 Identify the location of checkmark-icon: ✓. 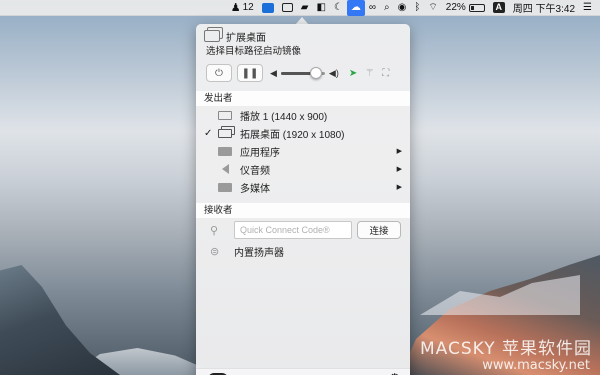
(208, 133).